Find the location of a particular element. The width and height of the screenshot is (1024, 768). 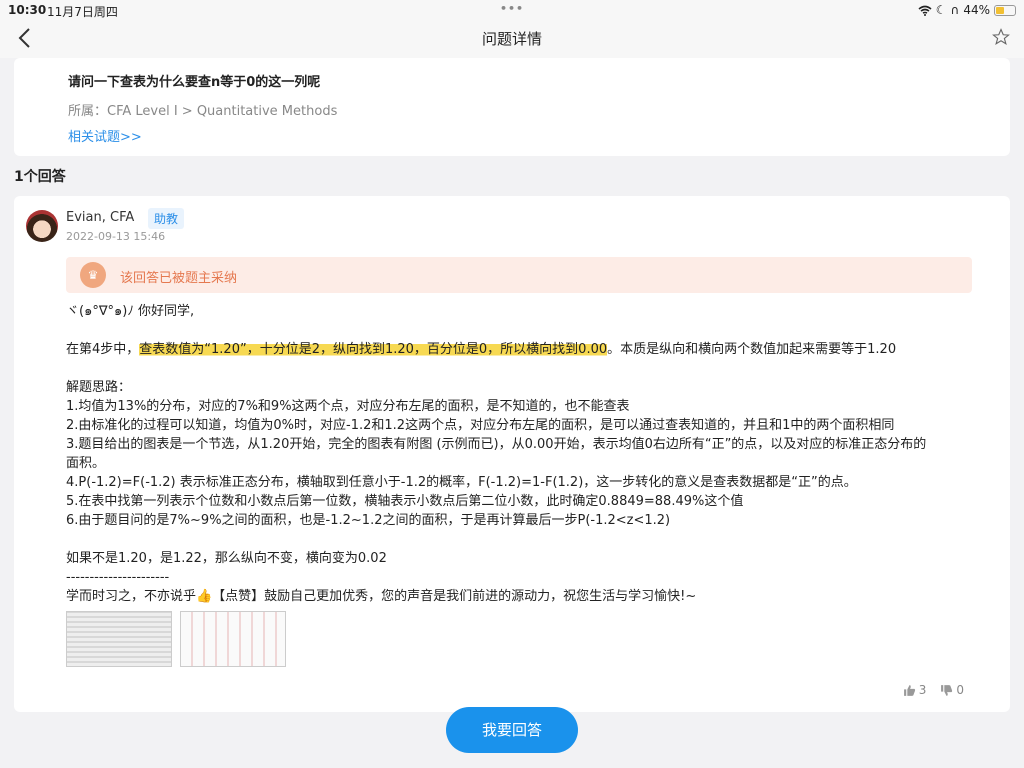

status-icons: ☾ ∩ 44% is located at coordinates (967, 10).